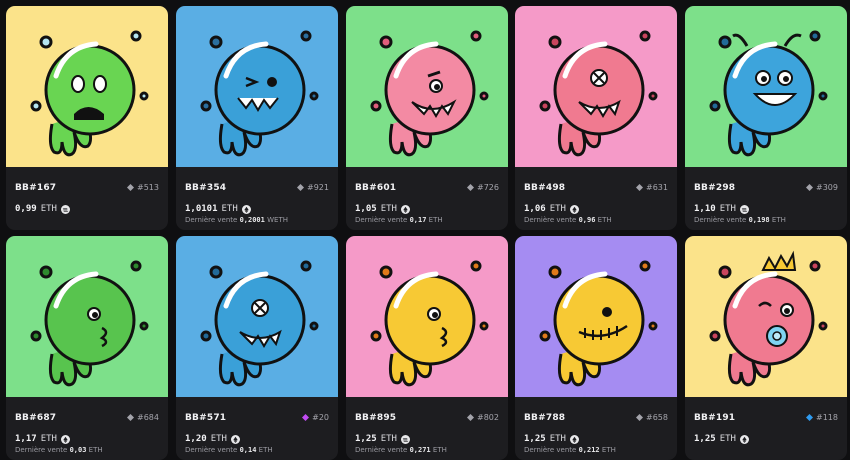  What do you see at coordinates (277, 220) in the screenshot?
I see `last-sale-currency: WETH` at bounding box center [277, 220].